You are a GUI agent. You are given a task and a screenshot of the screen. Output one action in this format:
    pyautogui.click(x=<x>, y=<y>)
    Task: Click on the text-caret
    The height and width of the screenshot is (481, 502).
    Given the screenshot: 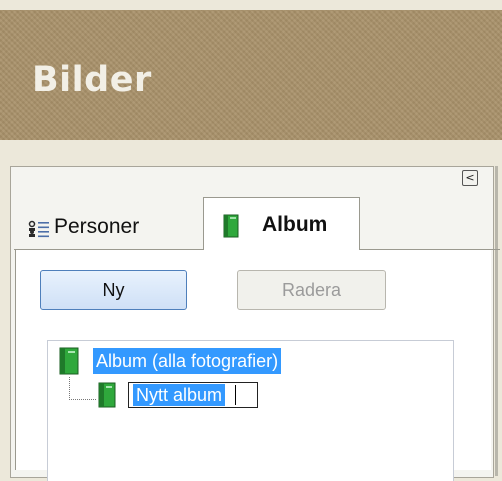 What is the action you would take?
    pyautogui.click(x=235, y=395)
    